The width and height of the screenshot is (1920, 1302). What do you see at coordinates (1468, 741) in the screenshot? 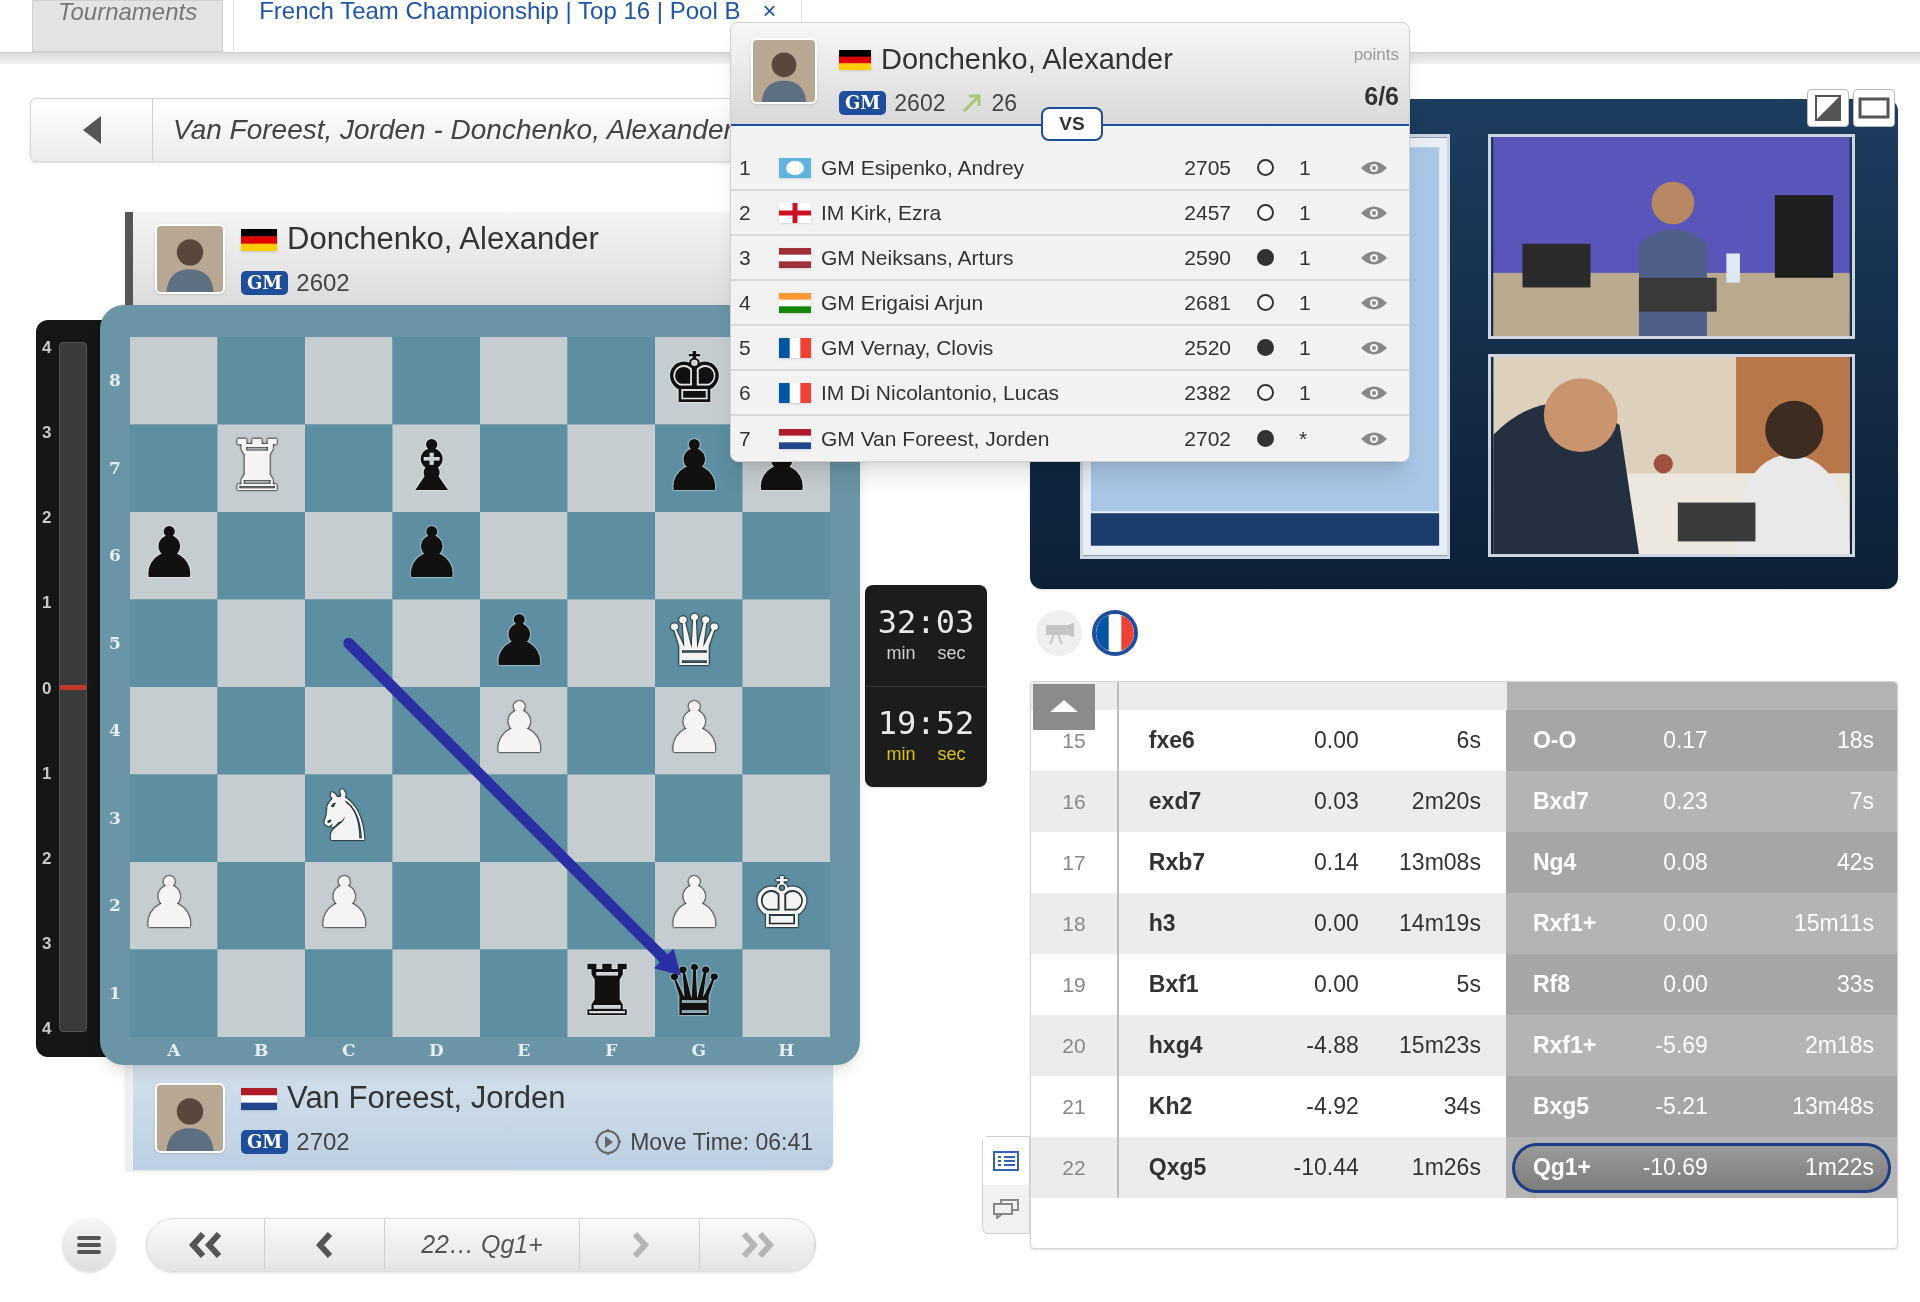
I see `move-time: 6s` at bounding box center [1468, 741].